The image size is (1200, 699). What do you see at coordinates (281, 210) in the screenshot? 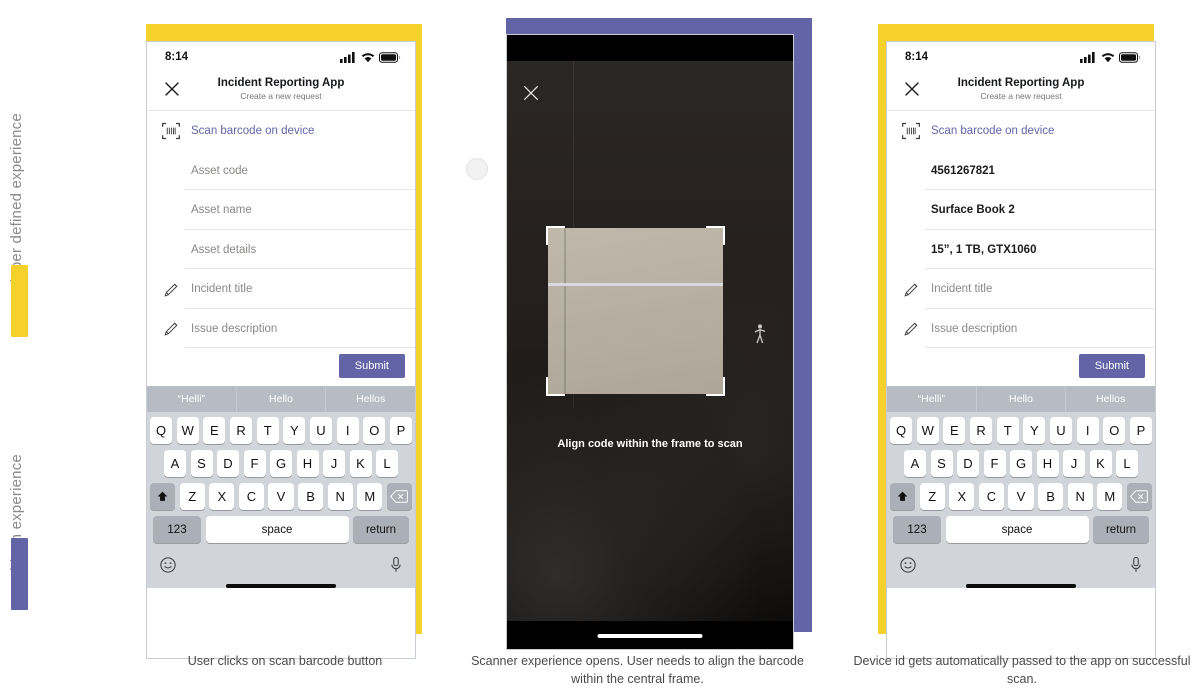
I see `form-row-asset-name: Asset name` at bounding box center [281, 210].